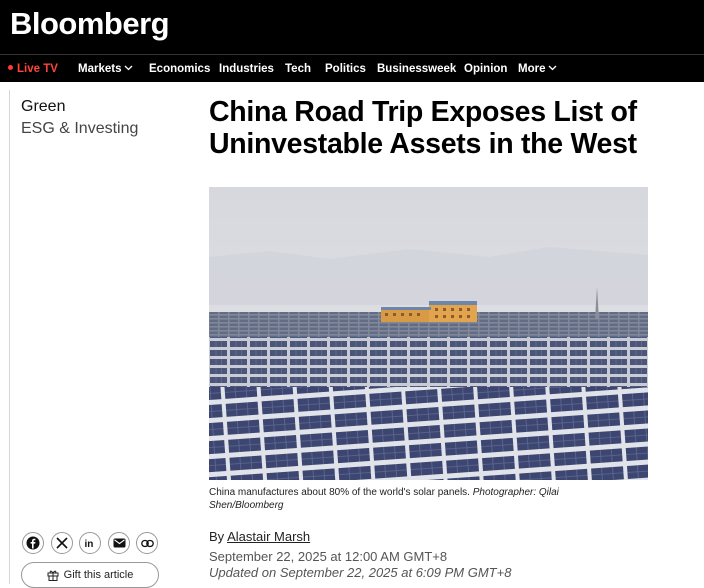 The width and height of the screenshot is (704, 588). What do you see at coordinates (345, 69) in the screenshot?
I see `nav-politics: Politics` at bounding box center [345, 69].